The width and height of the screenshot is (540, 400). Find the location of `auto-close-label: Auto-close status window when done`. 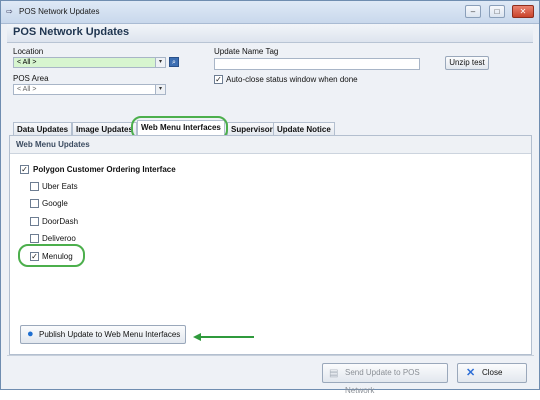

auto-close-label: Auto-close status window when done is located at coordinates (292, 79).